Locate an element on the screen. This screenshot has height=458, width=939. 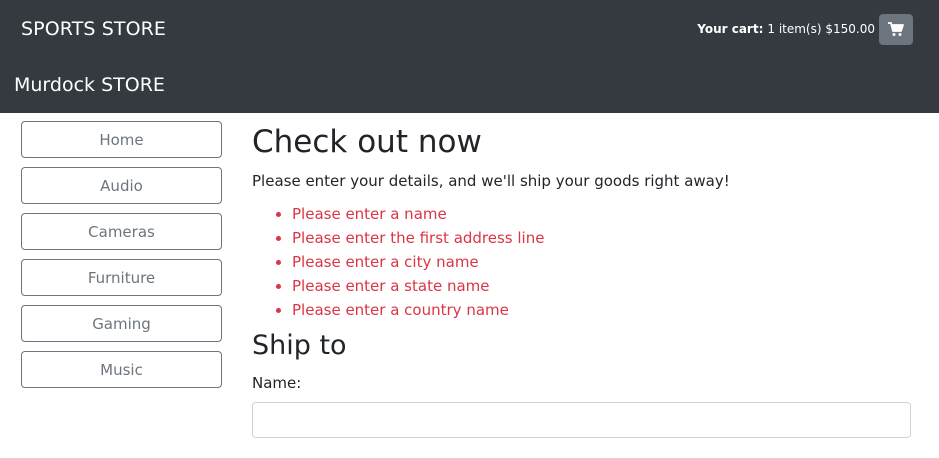
cart-button is located at coordinates (896, 29).